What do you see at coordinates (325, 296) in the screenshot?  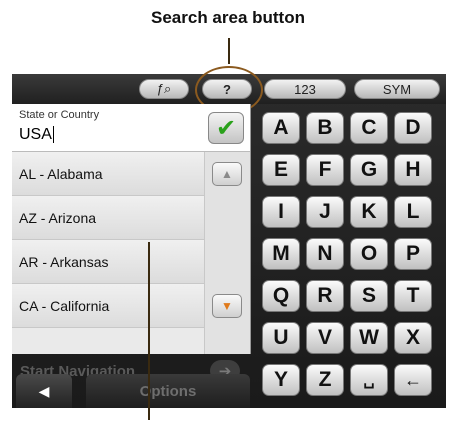 I see `key-r: R` at bounding box center [325, 296].